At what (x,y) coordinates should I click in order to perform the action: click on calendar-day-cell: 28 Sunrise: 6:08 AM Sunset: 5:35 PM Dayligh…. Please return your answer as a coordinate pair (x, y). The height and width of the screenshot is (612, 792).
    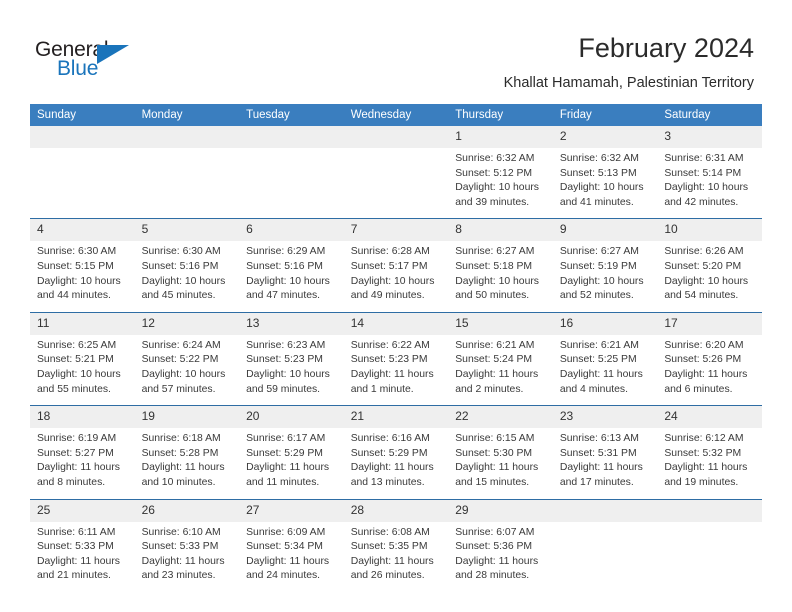
    Looking at the image, I should click on (396, 545).